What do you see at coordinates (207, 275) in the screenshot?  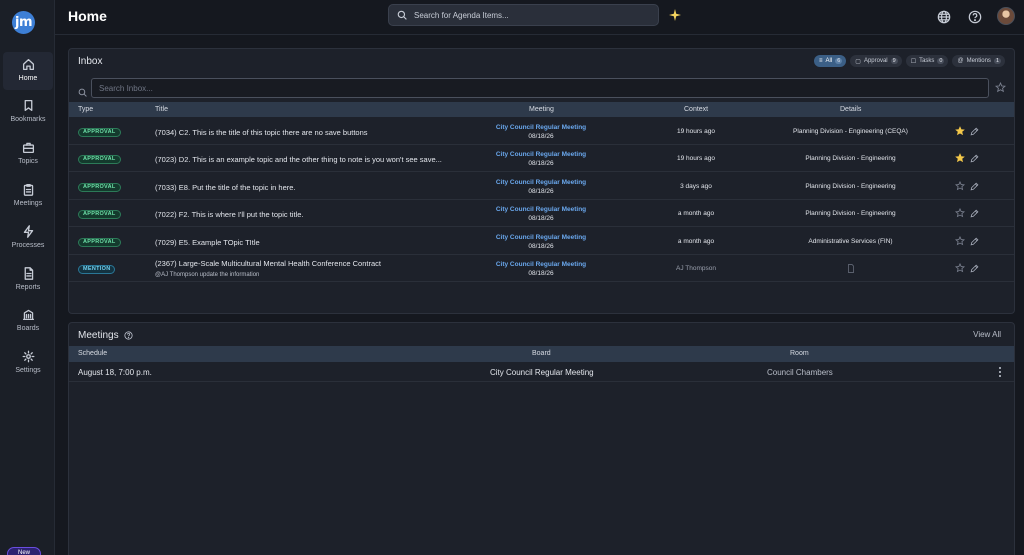 I see `row-mention-text: @AJ Thompson update the information` at bounding box center [207, 275].